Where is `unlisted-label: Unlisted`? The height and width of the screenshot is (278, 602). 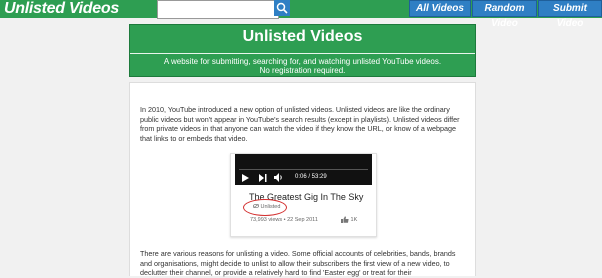
unlisted-label: Unlisted is located at coordinates (270, 207).